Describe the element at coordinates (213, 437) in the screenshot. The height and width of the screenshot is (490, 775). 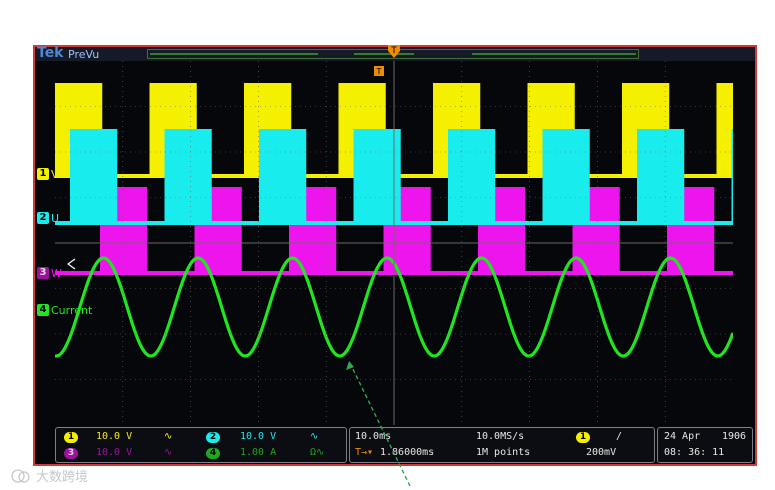
I see `ch2-pill: 2` at that location.